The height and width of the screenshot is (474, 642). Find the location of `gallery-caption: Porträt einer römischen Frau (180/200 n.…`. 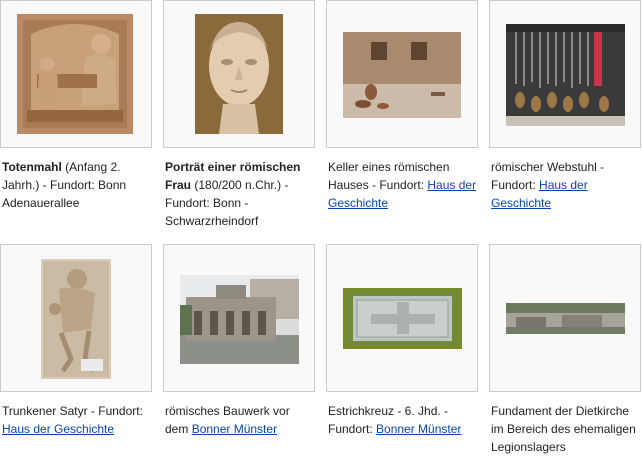

gallery-caption: Porträt einer römischen Frau (180/200 n.… is located at coordinates (240, 194).